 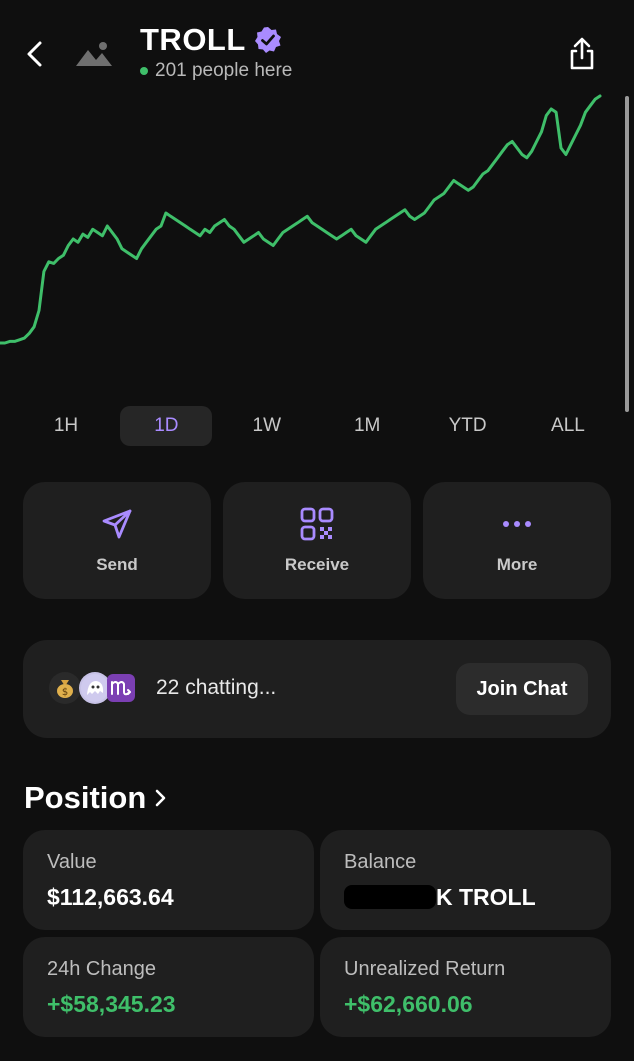 I want to click on send-icon, so click(x=117, y=524).